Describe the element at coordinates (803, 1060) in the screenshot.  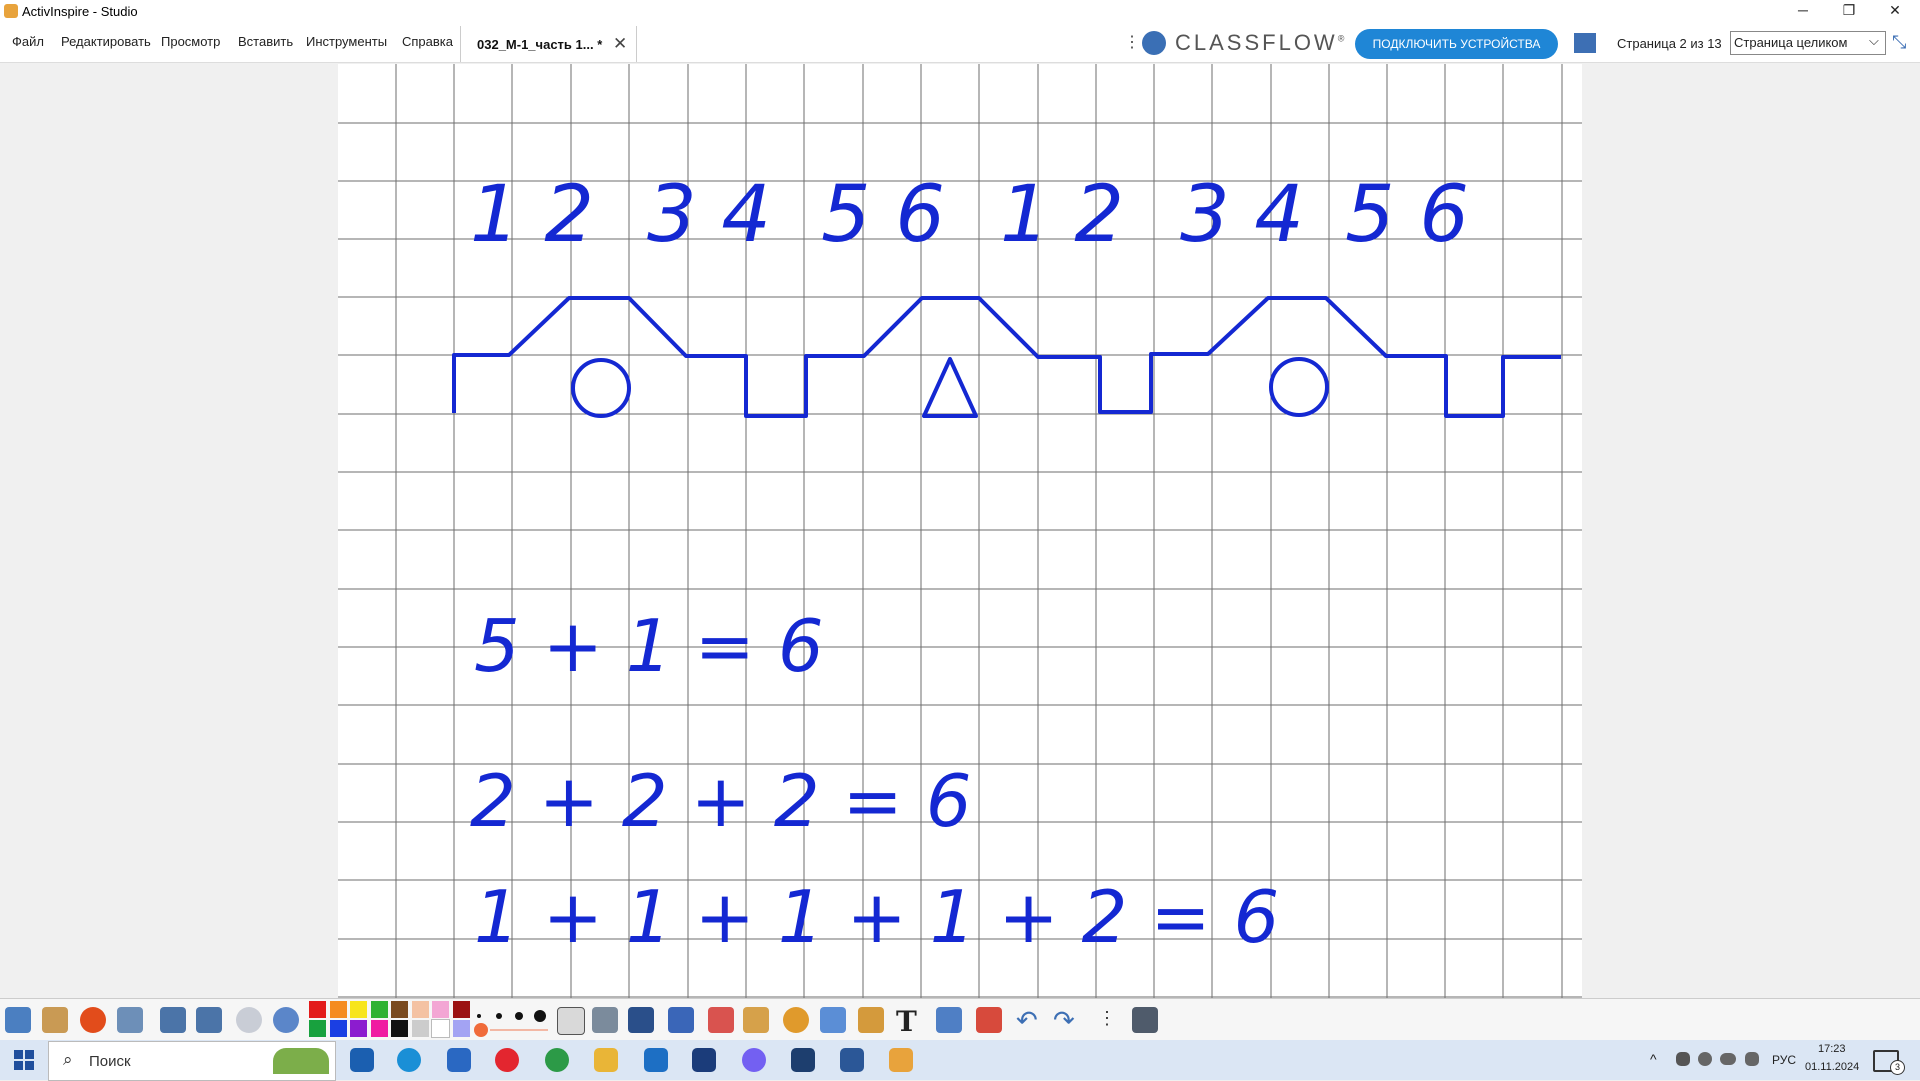
I see `app-launcher-icon` at that location.